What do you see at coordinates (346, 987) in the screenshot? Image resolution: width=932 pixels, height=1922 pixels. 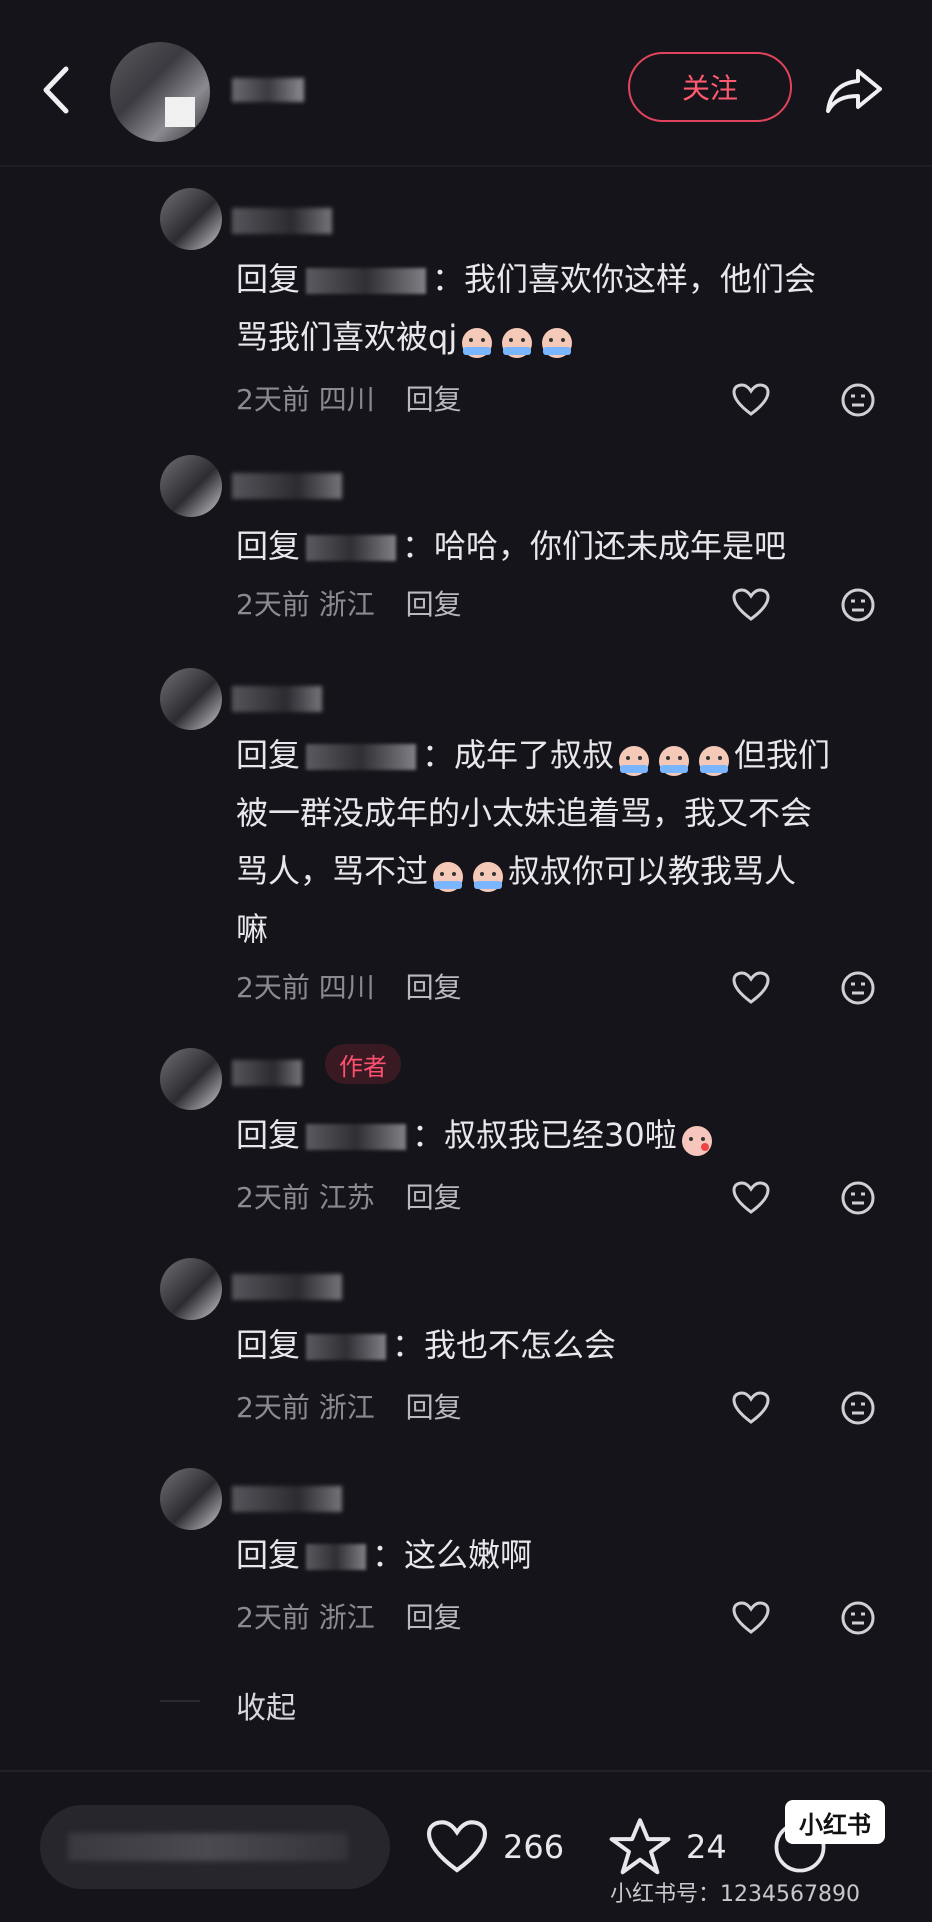 I see `comment-location: 四川` at bounding box center [346, 987].